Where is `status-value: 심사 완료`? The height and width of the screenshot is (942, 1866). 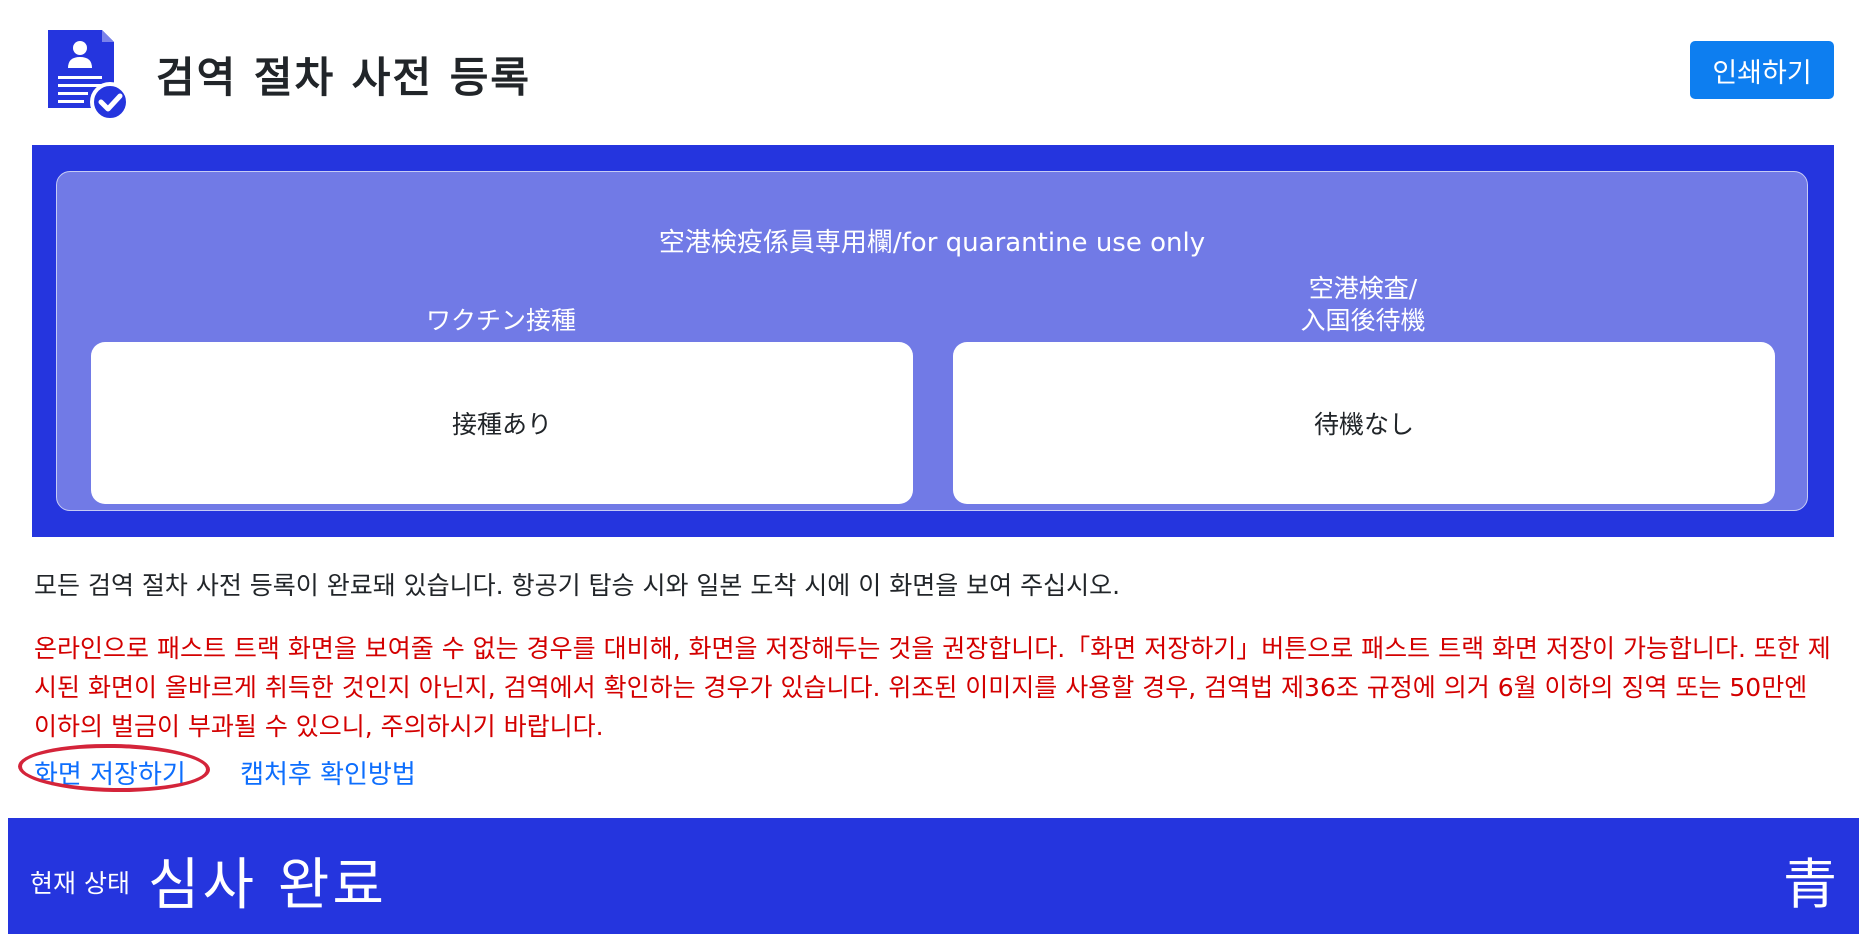 status-value: 심사 완료 is located at coordinates (267, 885).